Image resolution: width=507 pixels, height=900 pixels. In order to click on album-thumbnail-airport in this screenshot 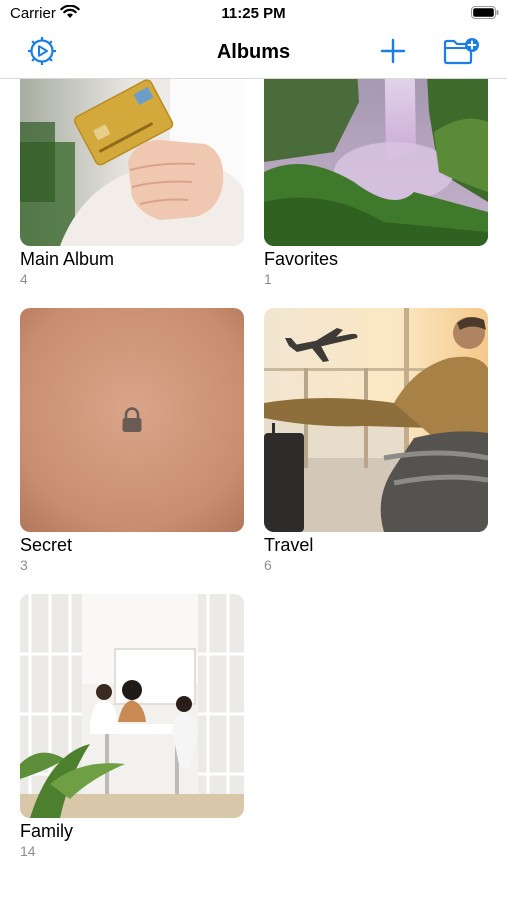, I will do `click(376, 420)`.